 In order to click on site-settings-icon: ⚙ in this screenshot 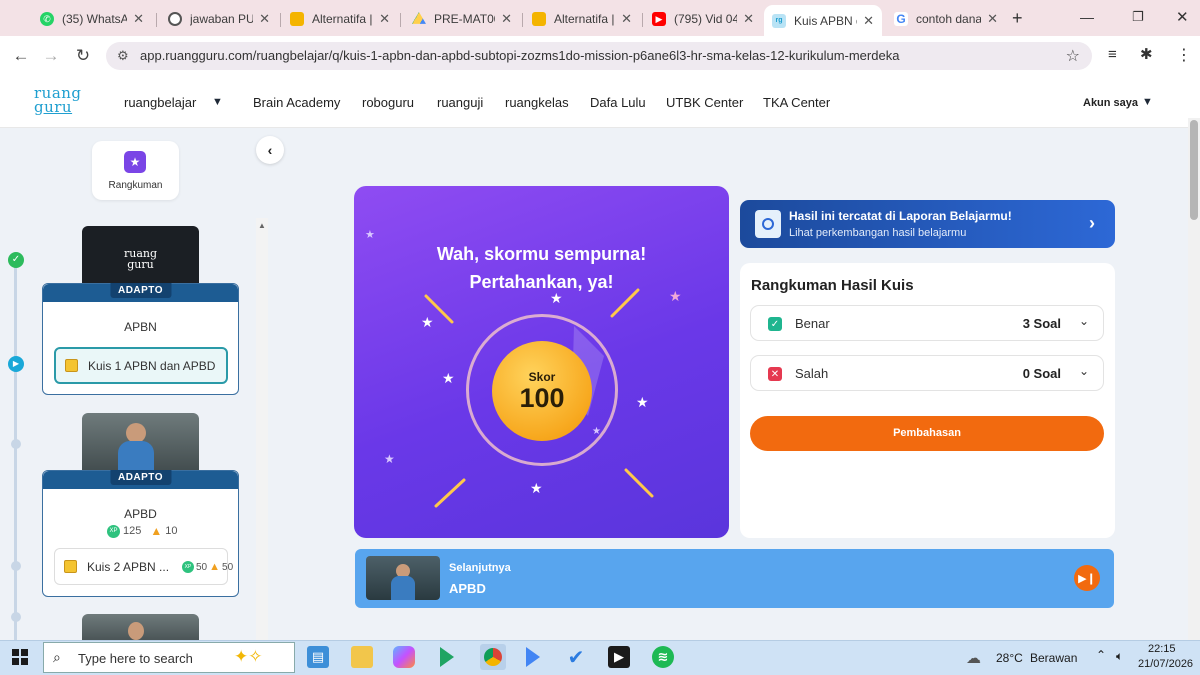, I will do `click(123, 56)`.